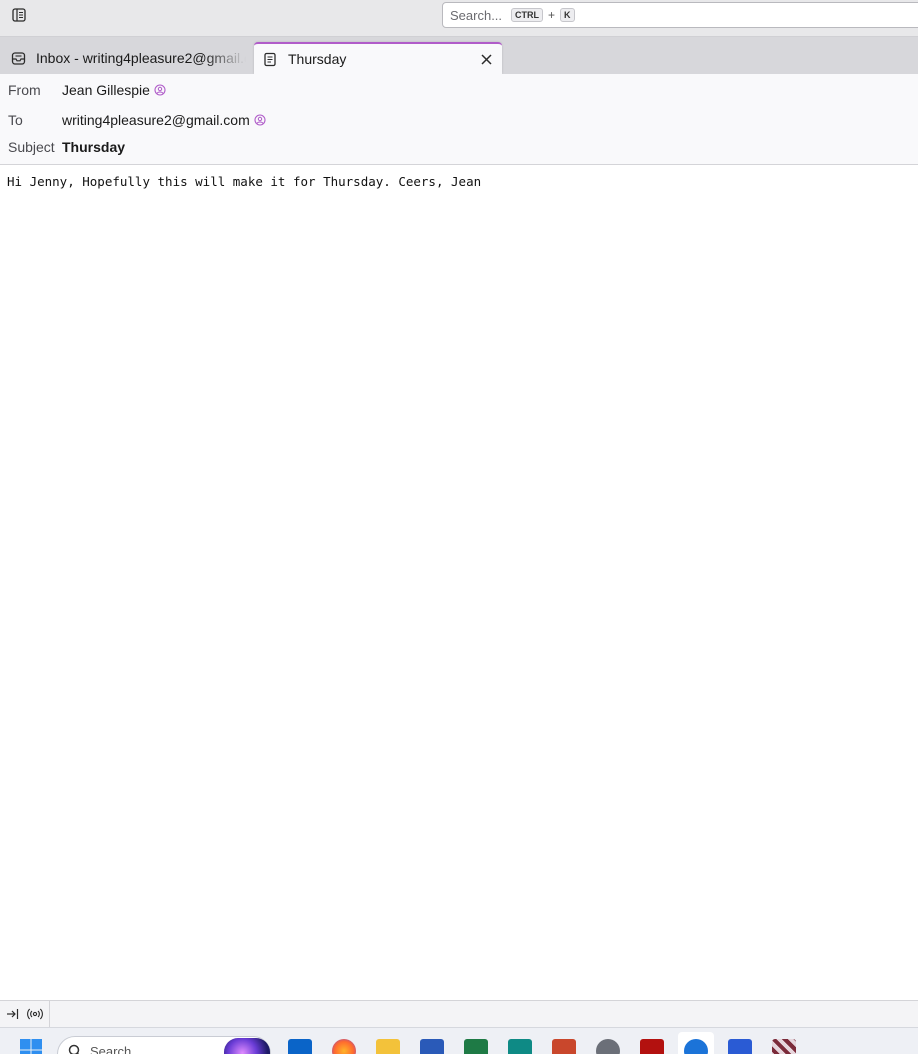 This screenshot has width=918, height=1054. I want to click on tab-thursday: Thursday, so click(378, 58).